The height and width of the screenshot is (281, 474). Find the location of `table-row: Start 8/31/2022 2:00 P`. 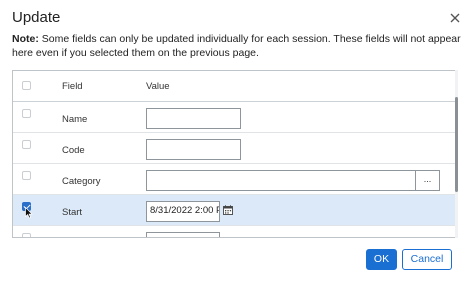

table-row: Start 8/31/2022 2:00 P is located at coordinates (234, 210).